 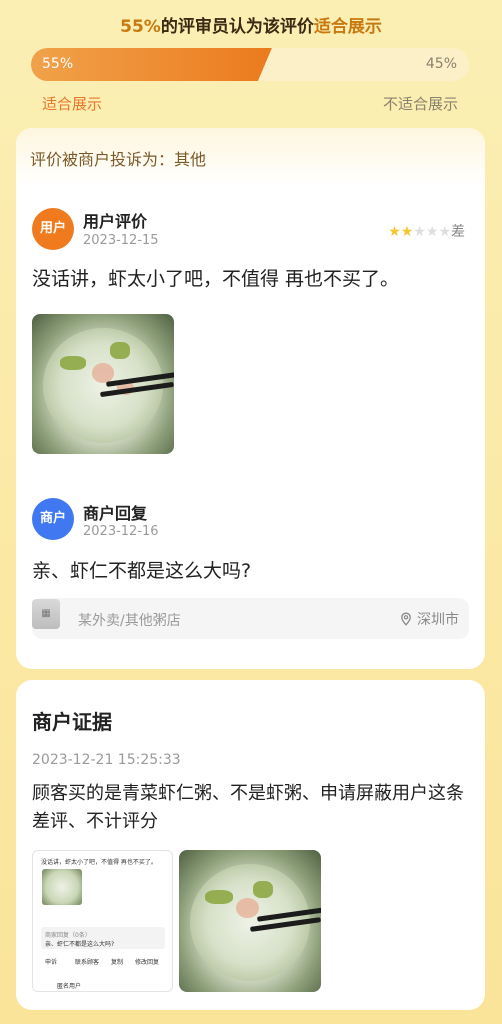 What do you see at coordinates (62, 887) in the screenshot?
I see `shot-photo` at bounding box center [62, 887].